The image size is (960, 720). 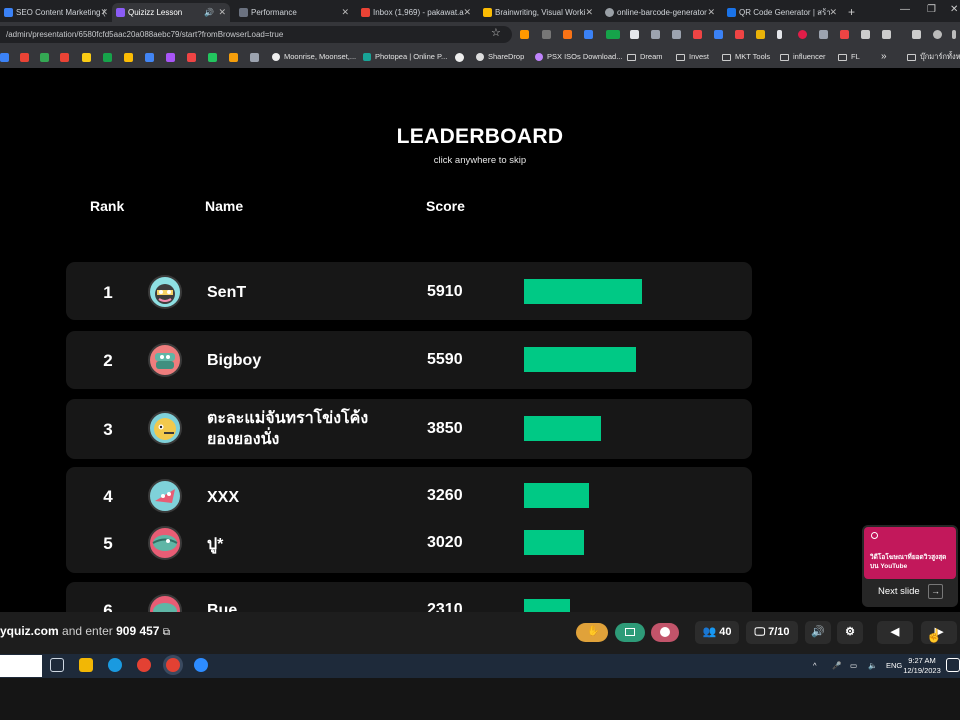 What do you see at coordinates (922, 666) in the screenshot?
I see `taskbar-clock: 9:27 AM 12/19/2023` at bounding box center [922, 666].